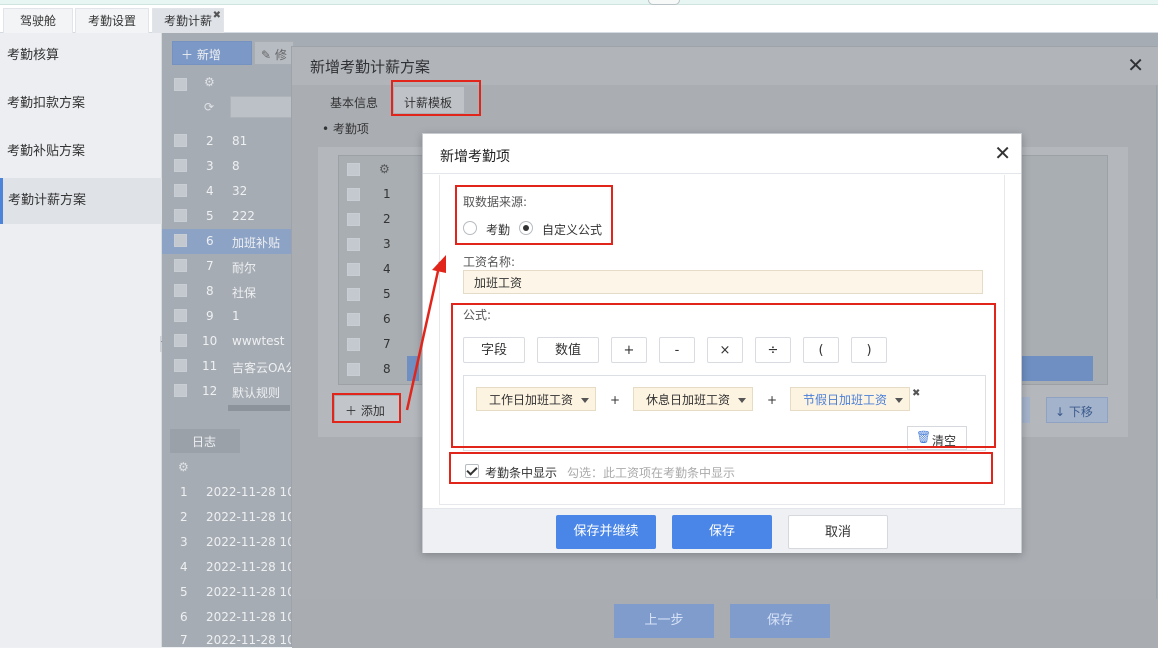 This screenshot has width=1158, height=648. I want to click on arrow-head, so click(439, 264).